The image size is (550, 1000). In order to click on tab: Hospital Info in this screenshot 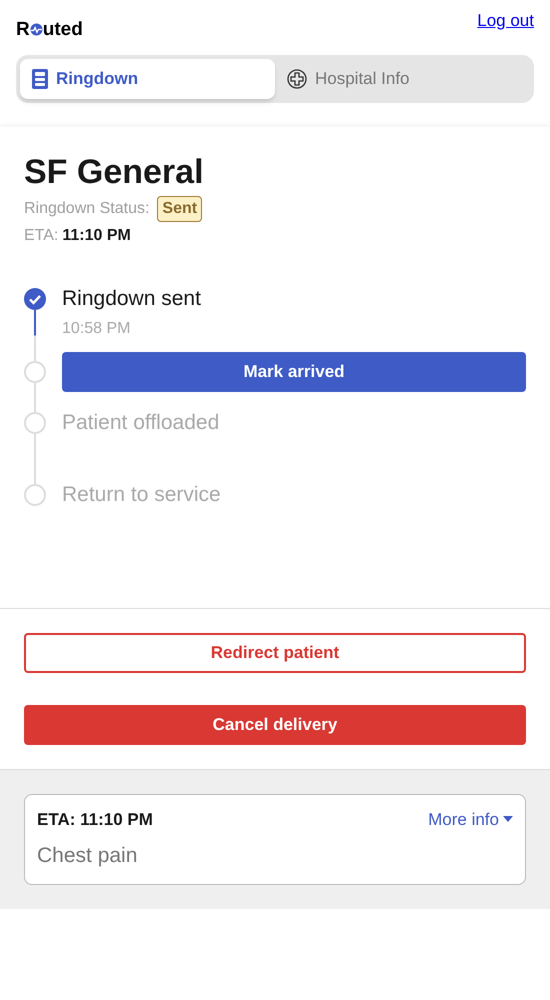, I will do `click(402, 79)`.